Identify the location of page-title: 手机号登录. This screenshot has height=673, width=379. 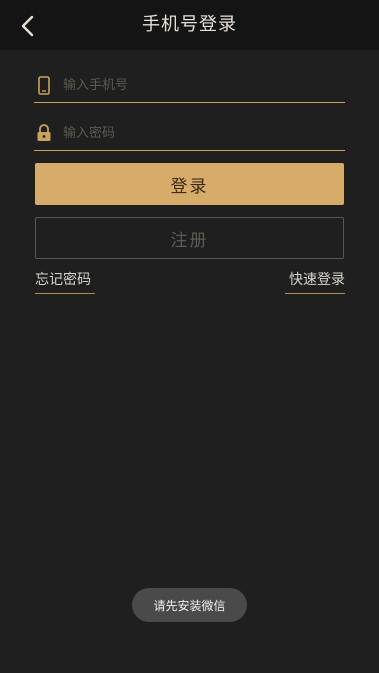
(189, 24).